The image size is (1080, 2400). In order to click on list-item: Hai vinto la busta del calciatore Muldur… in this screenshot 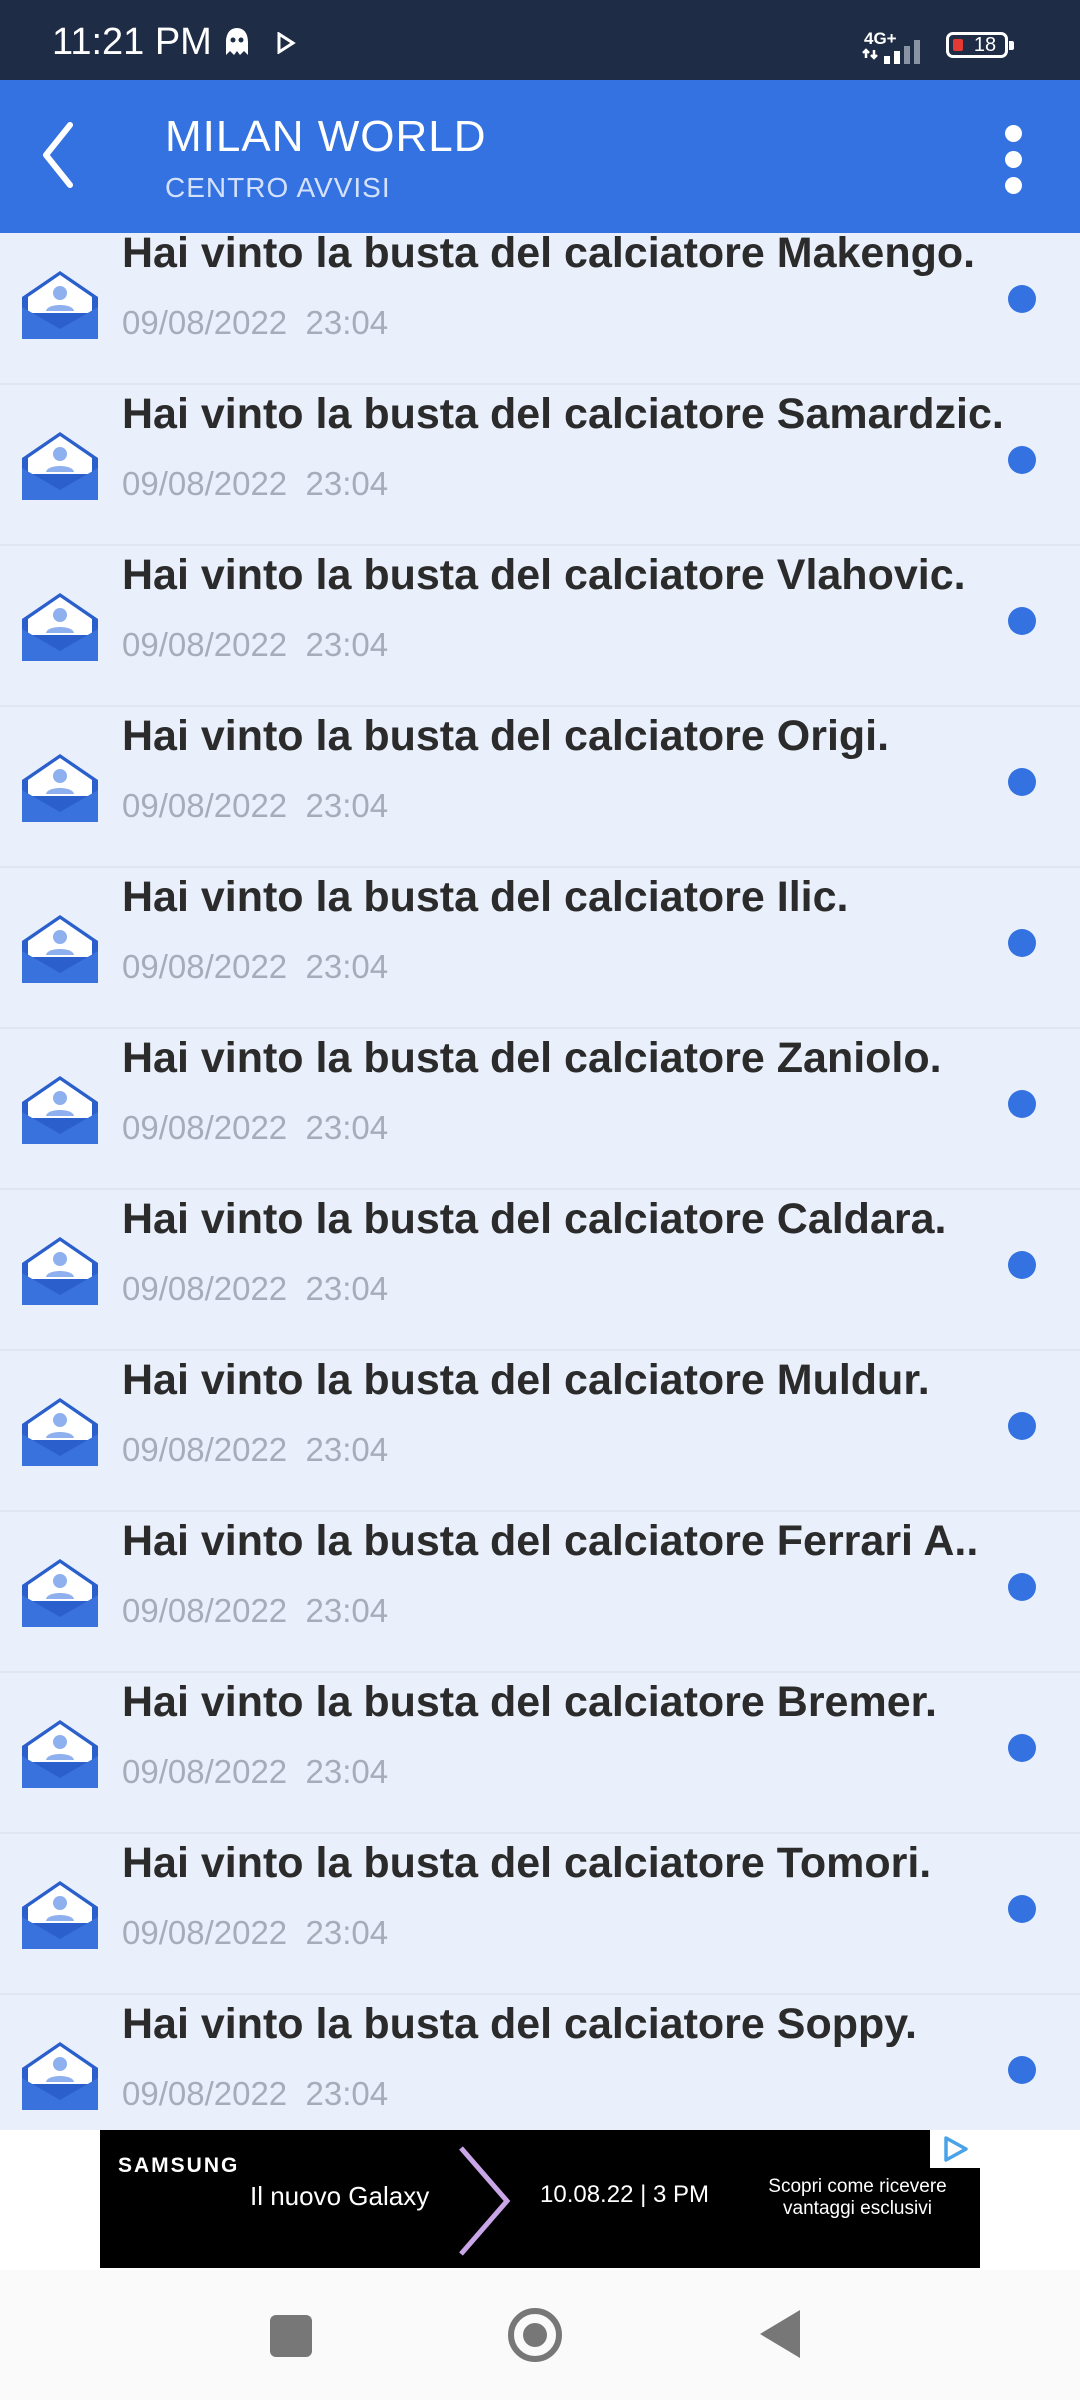, I will do `click(540, 1432)`.